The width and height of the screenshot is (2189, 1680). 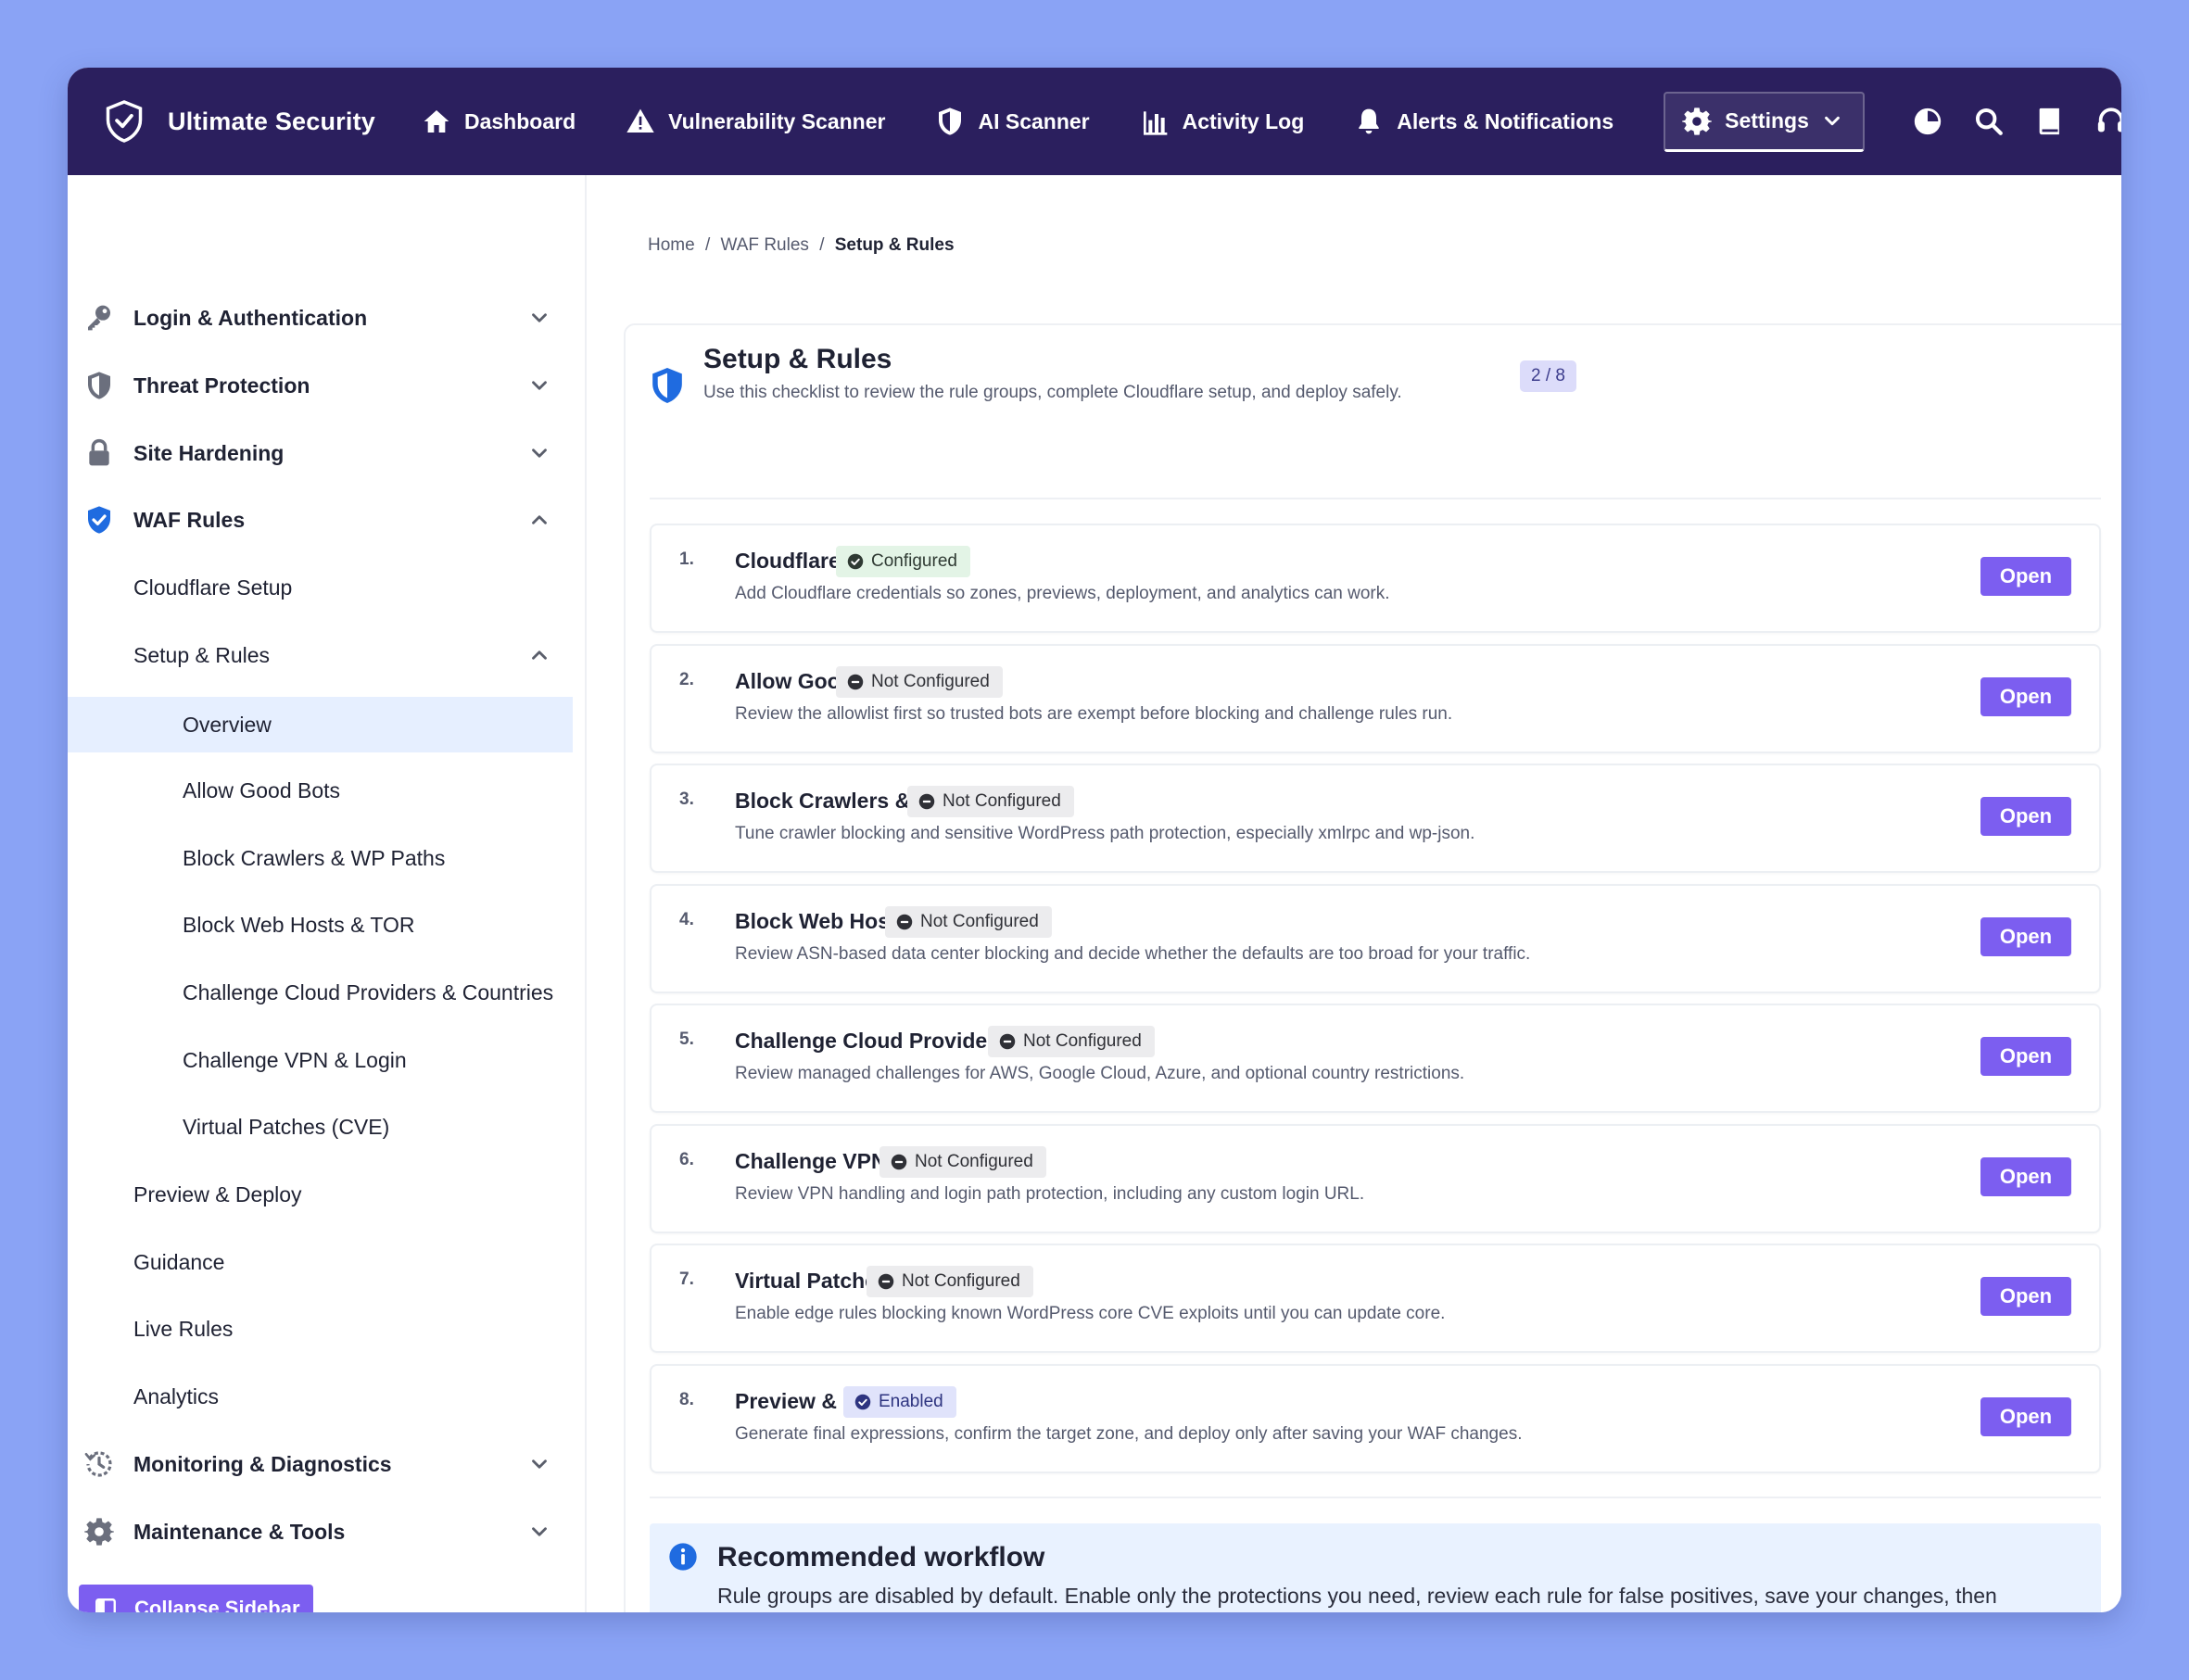 I want to click on sidebar-item-guidance: Guidance, so click(x=320, y=1262).